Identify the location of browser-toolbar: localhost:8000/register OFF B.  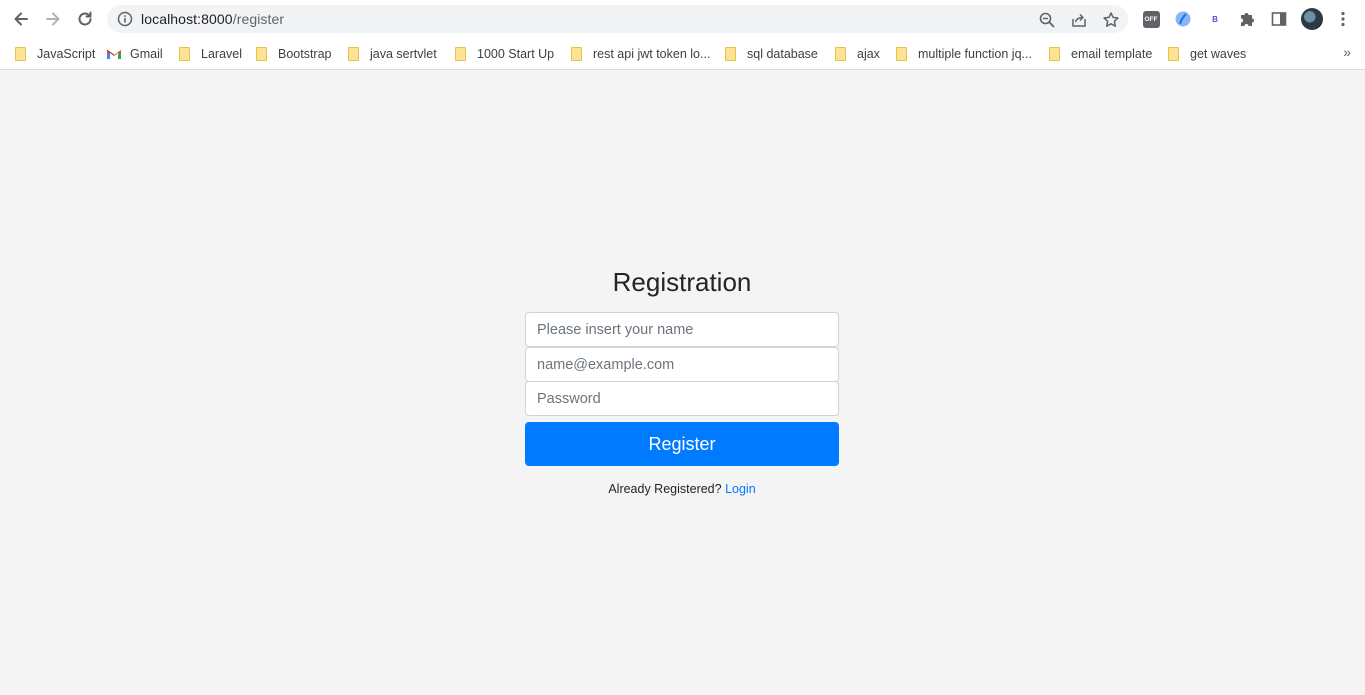
(682, 19).